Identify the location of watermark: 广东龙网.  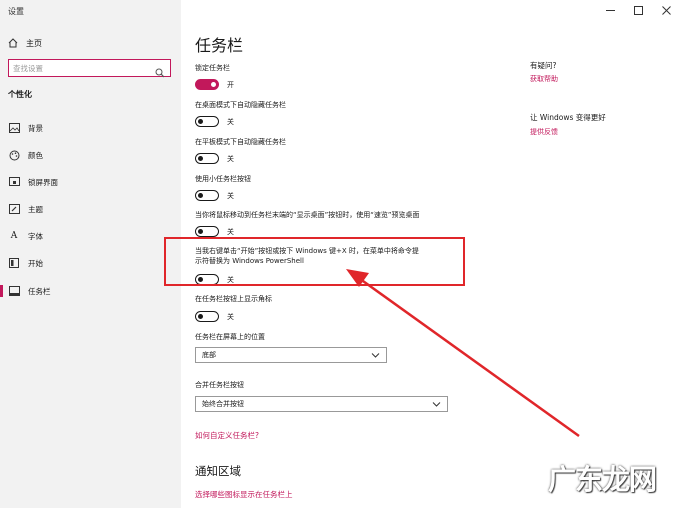
(602, 479).